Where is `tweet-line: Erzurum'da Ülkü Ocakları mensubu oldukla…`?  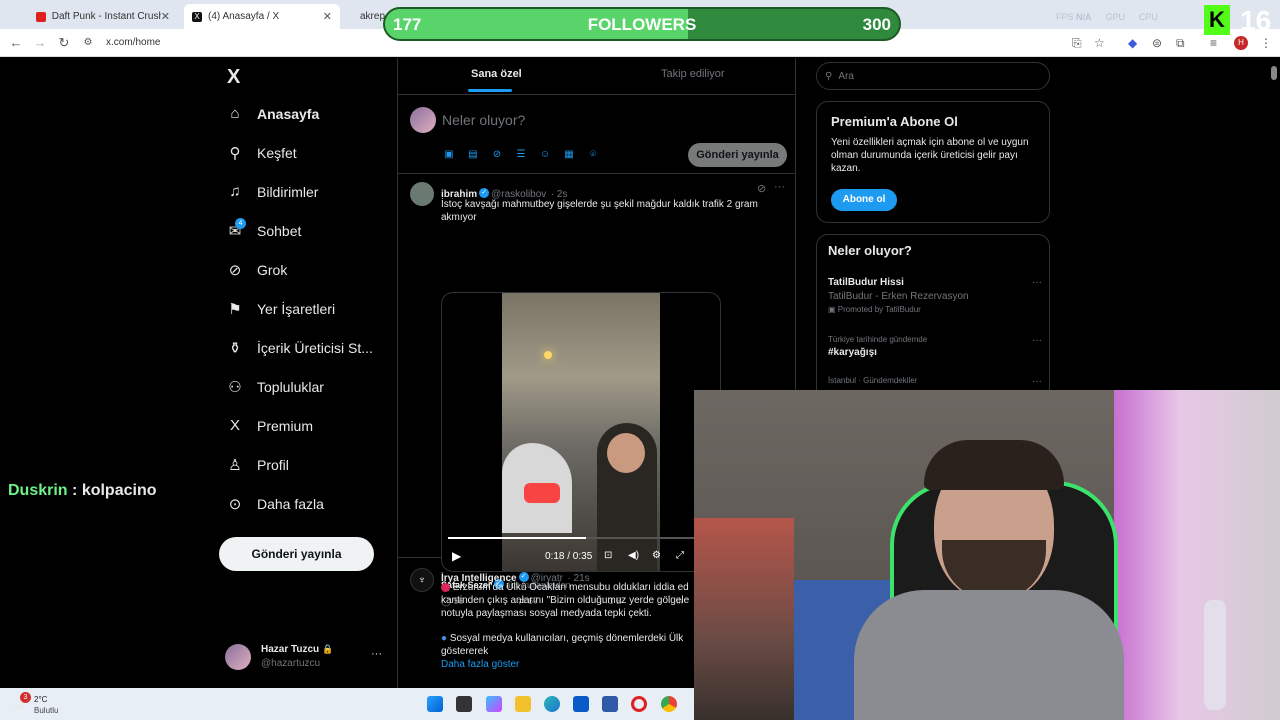 tweet-line: Erzurum'da Ülkü Ocakları mensubu oldukla… is located at coordinates (570, 587).